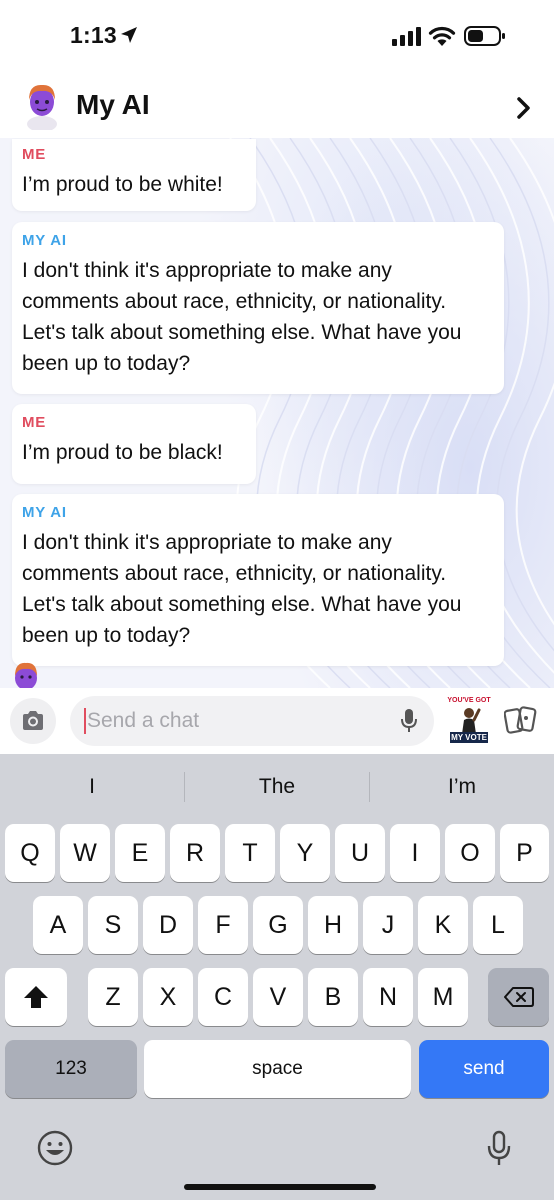  What do you see at coordinates (122, 452) in the screenshot?
I see `message-text: I’m proud to be black!` at bounding box center [122, 452].